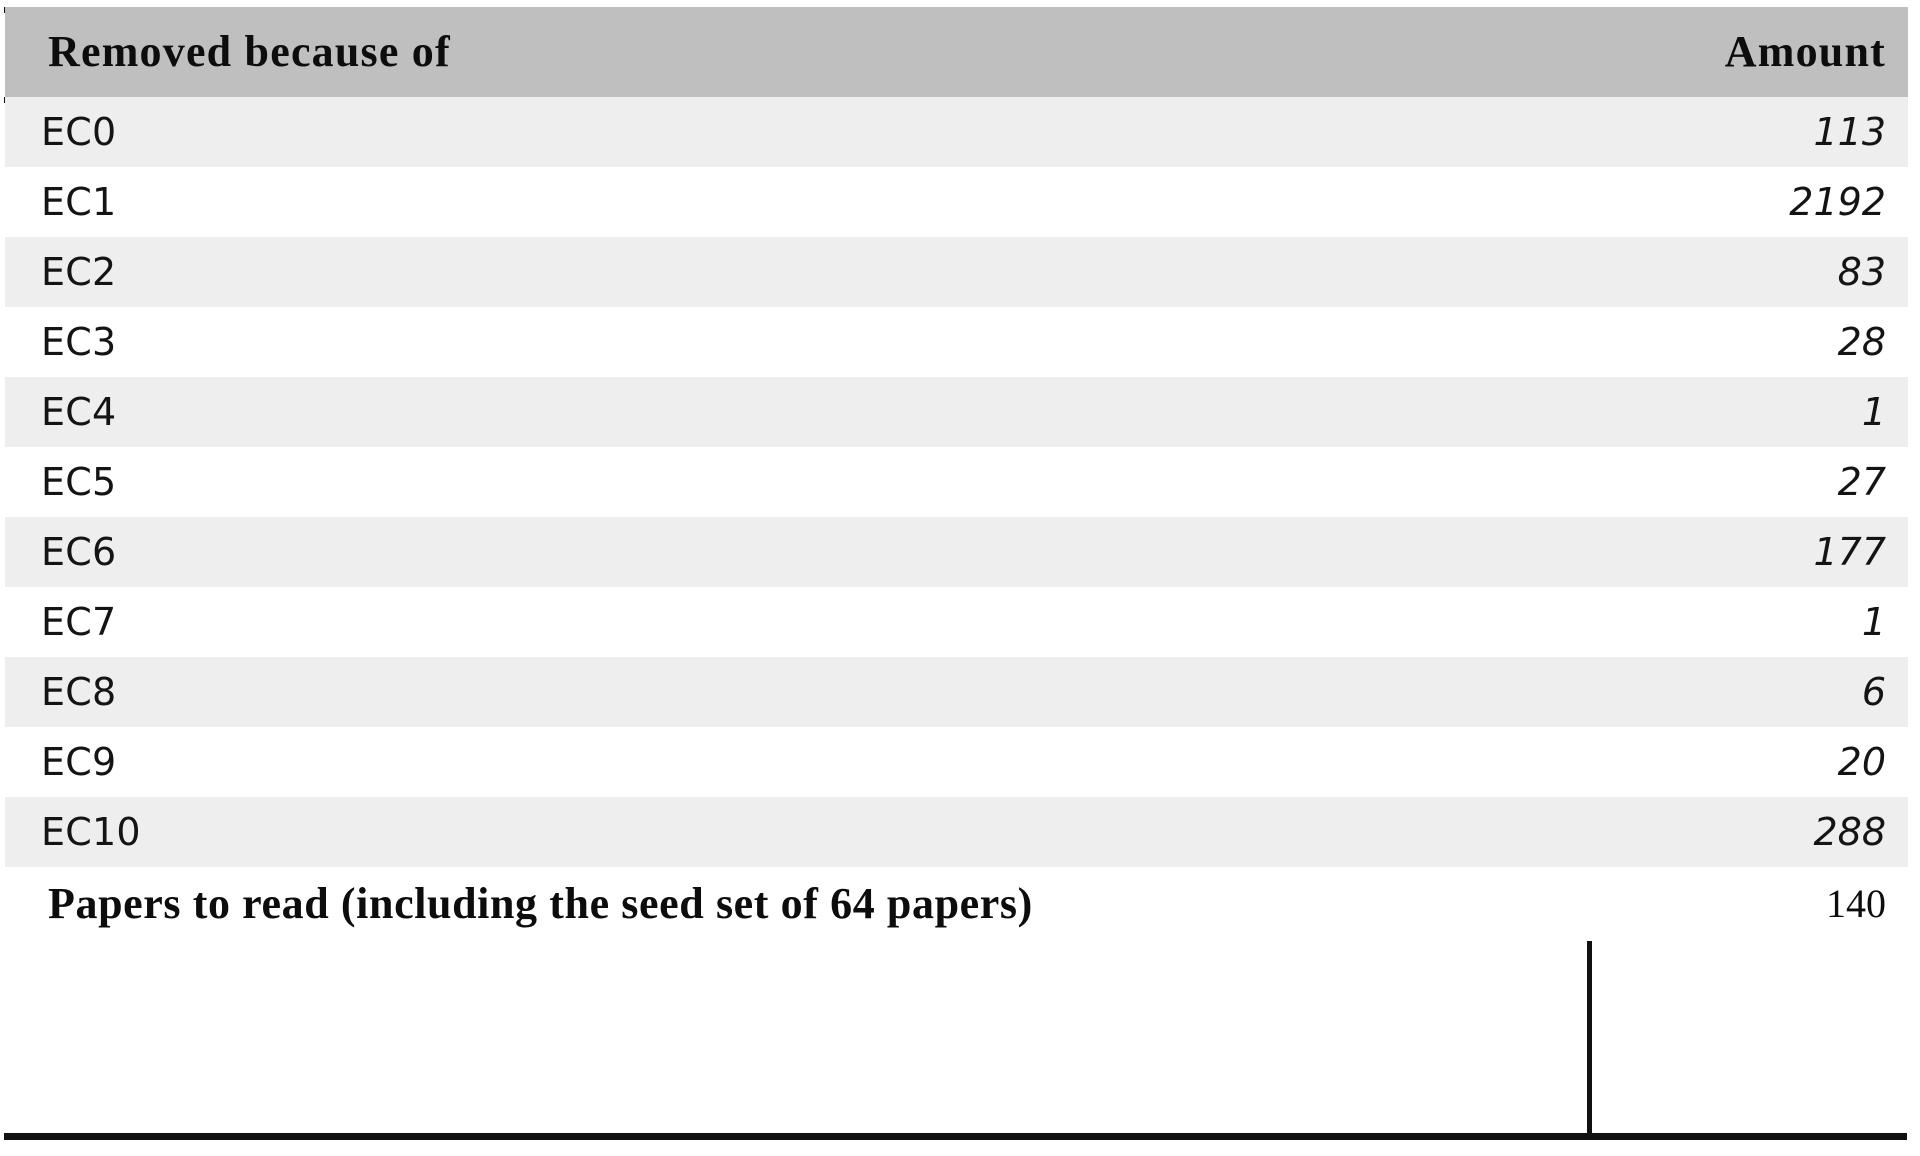 The image size is (1920, 1156). What do you see at coordinates (796, 832) in the screenshot?
I see `row-label: EC10` at bounding box center [796, 832].